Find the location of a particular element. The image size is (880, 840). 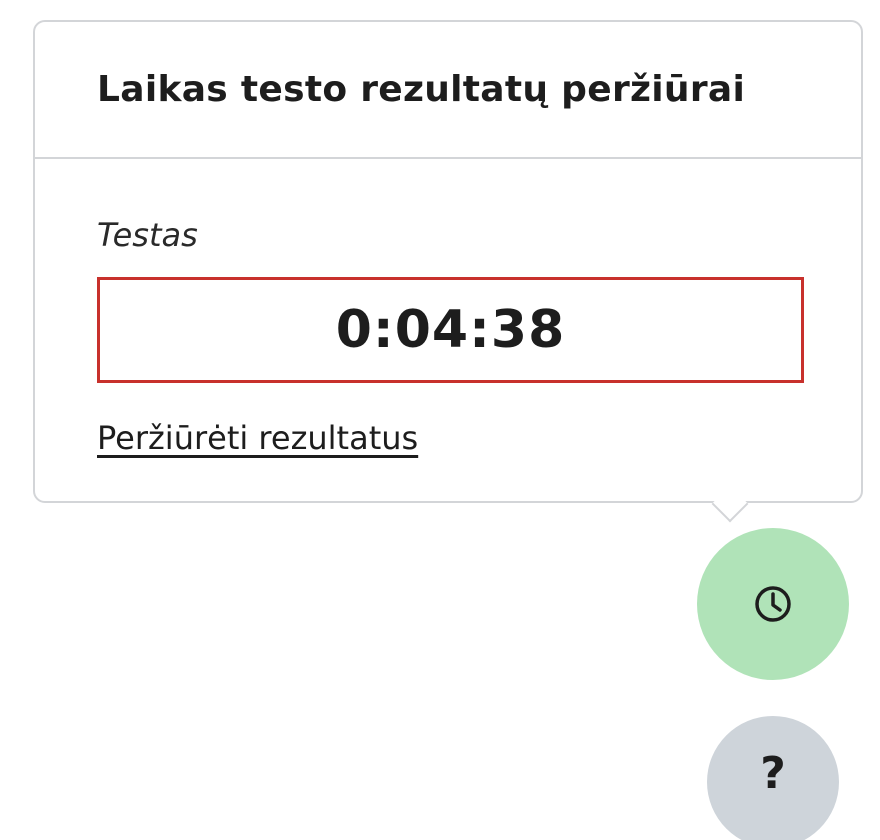

help-button: ? is located at coordinates (773, 778).